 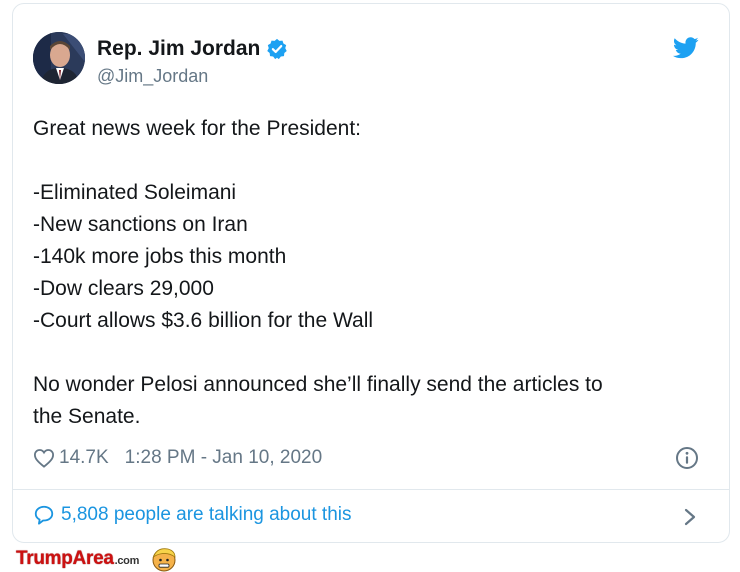 What do you see at coordinates (160, 256) in the screenshot?
I see `tweet-line: -140k more jobs this month` at bounding box center [160, 256].